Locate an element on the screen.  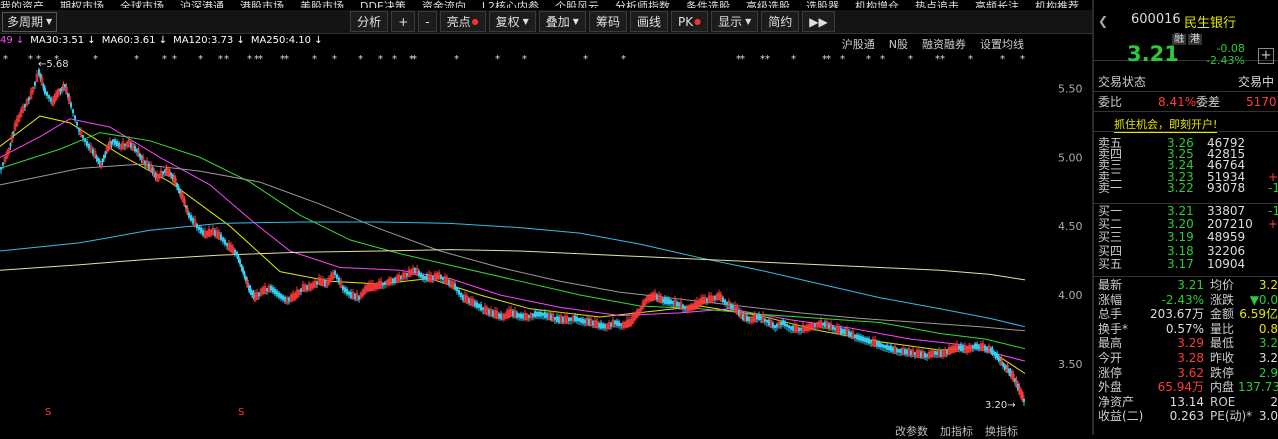
top-menu-item: 期权市场 is located at coordinates (82, 4).